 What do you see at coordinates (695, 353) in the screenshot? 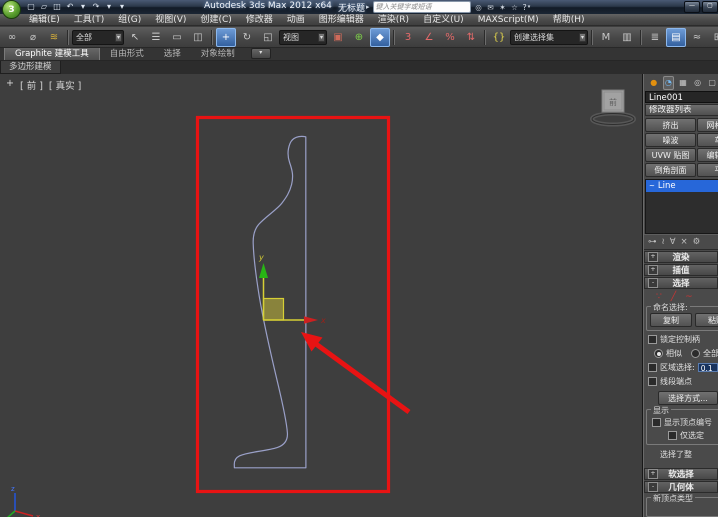
I see `all-radio` at bounding box center [695, 353].